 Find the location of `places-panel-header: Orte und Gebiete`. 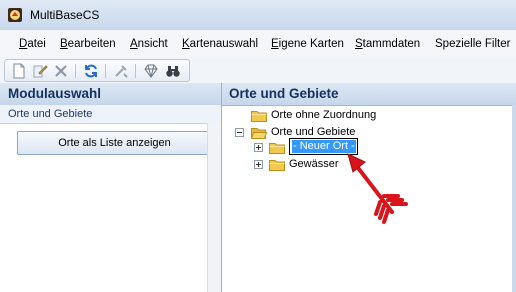

places-panel-header: Orte und Gebiete is located at coordinates (369, 94).